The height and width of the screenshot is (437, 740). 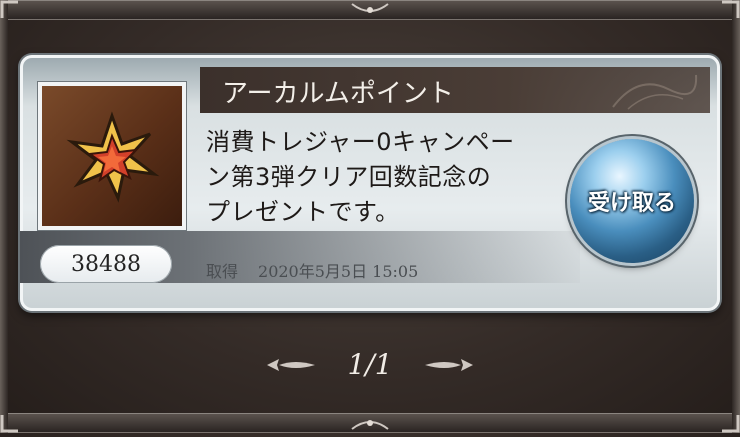 I want to click on prev-page-arrow-icon, so click(x=291, y=365).